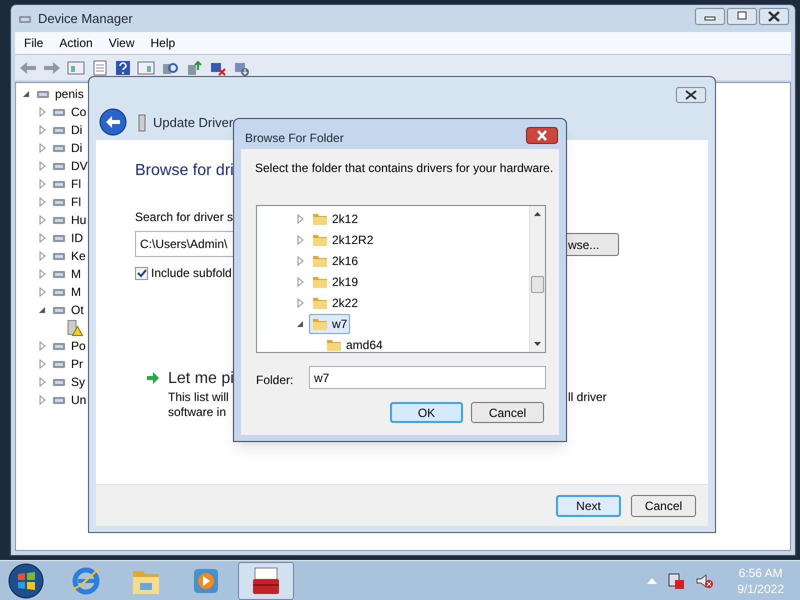 The height and width of the screenshot is (600, 800). What do you see at coordinates (588, 505) in the screenshot?
I see `dialog-button: Next` at bounding box center [588, 505].